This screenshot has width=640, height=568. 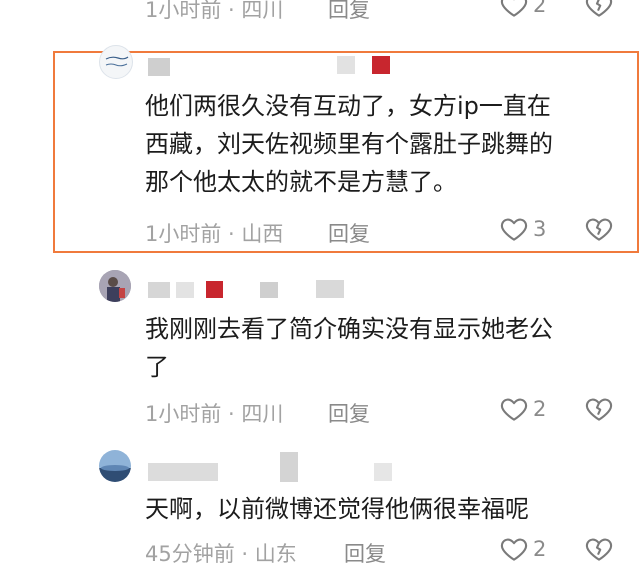 What do you see at coordinates (540, 409) in the screenshot?
I see `comment-2-like-count: 2` at bounding box center [540, 409].